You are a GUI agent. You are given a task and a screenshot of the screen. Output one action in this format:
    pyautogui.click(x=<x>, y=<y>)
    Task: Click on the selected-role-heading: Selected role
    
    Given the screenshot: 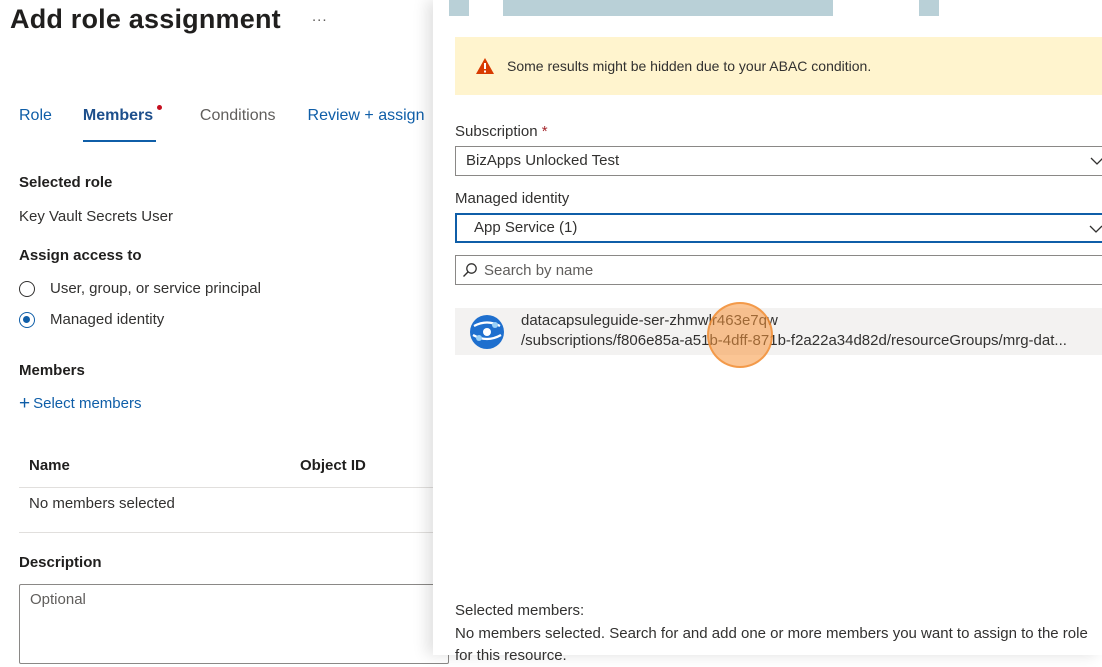 What is the action you would take?
    pyautogui.click(x=66, y=182)
    